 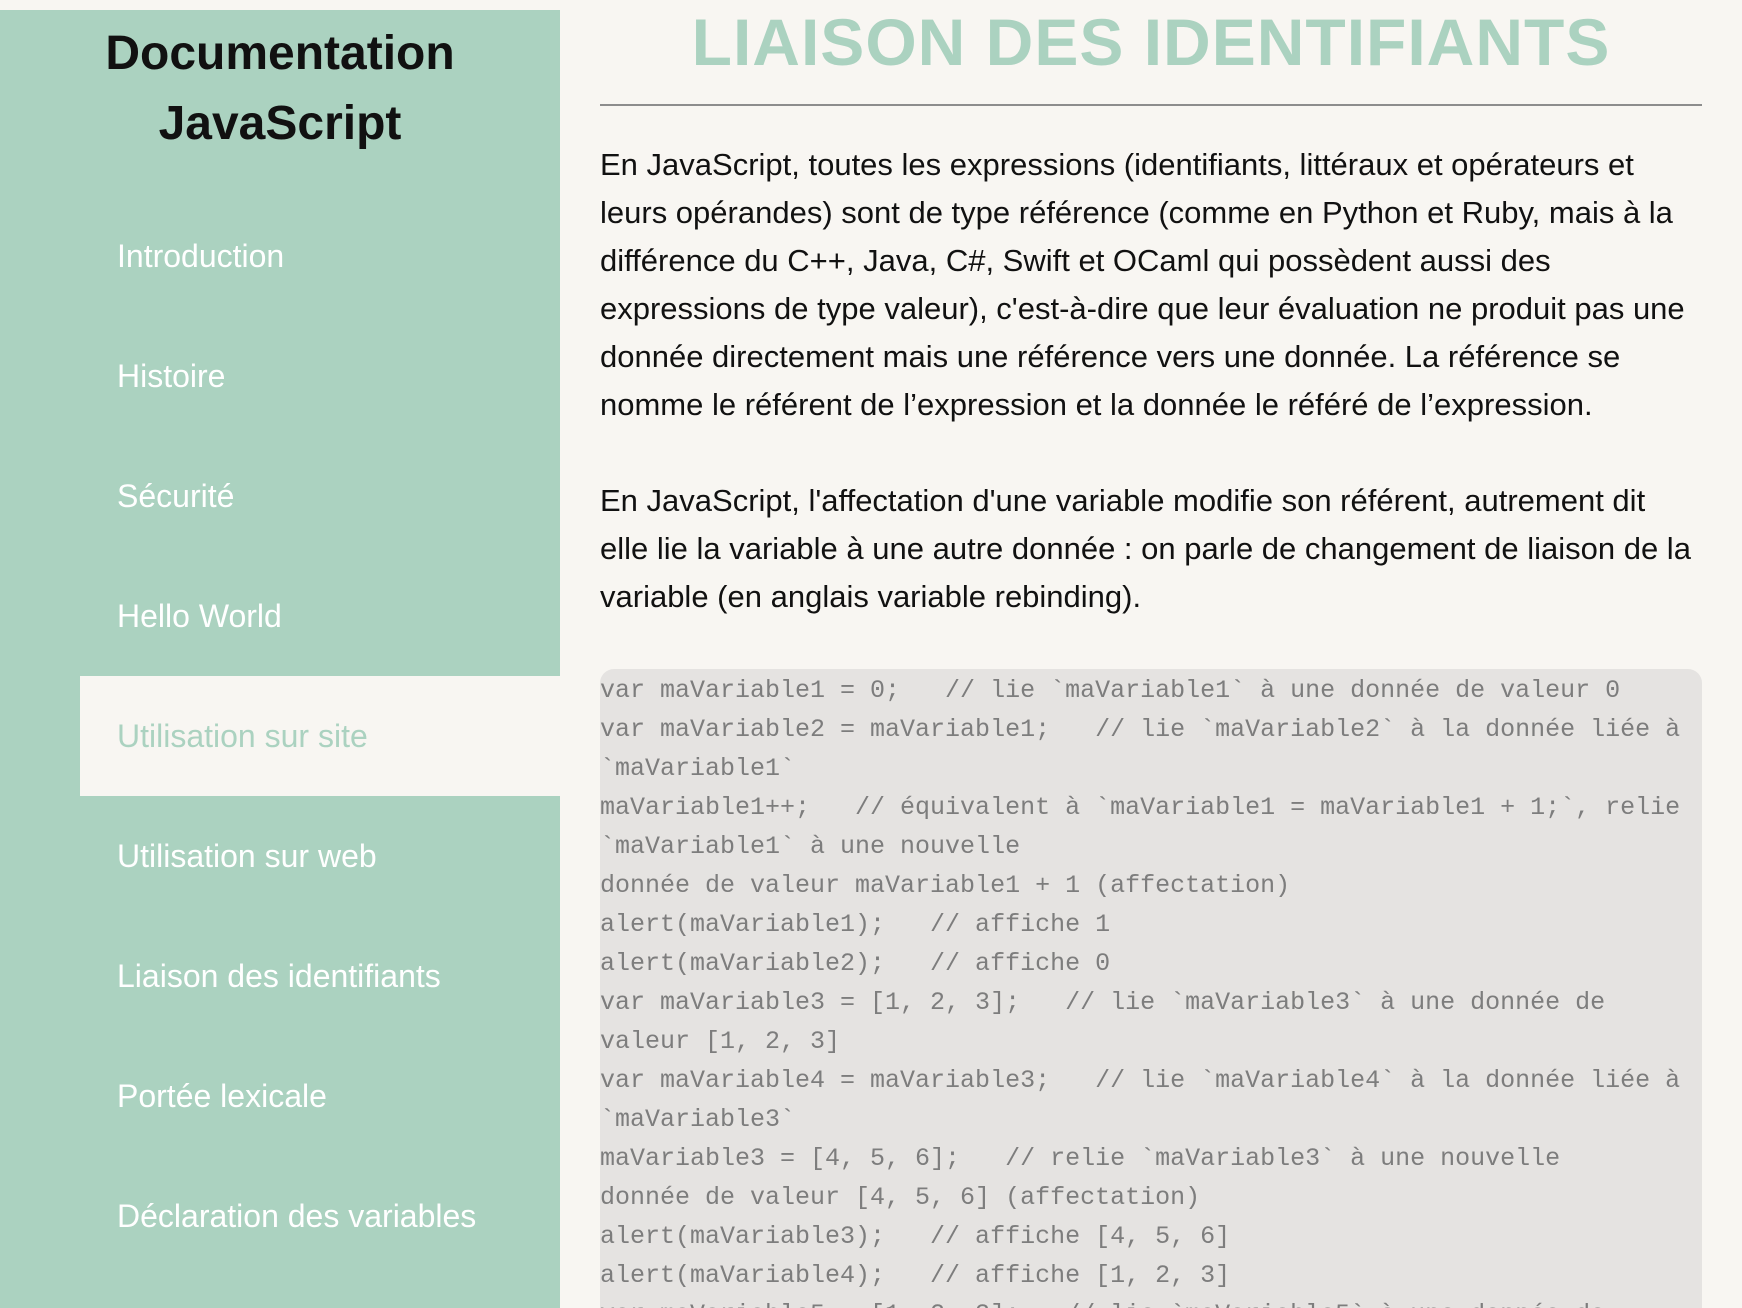 What do you see at coordinates (280, 856) in the screenshot?
I see `nav-item-utilisation-sur-web: Utilisation sur web` at bounding box center [280, 856].